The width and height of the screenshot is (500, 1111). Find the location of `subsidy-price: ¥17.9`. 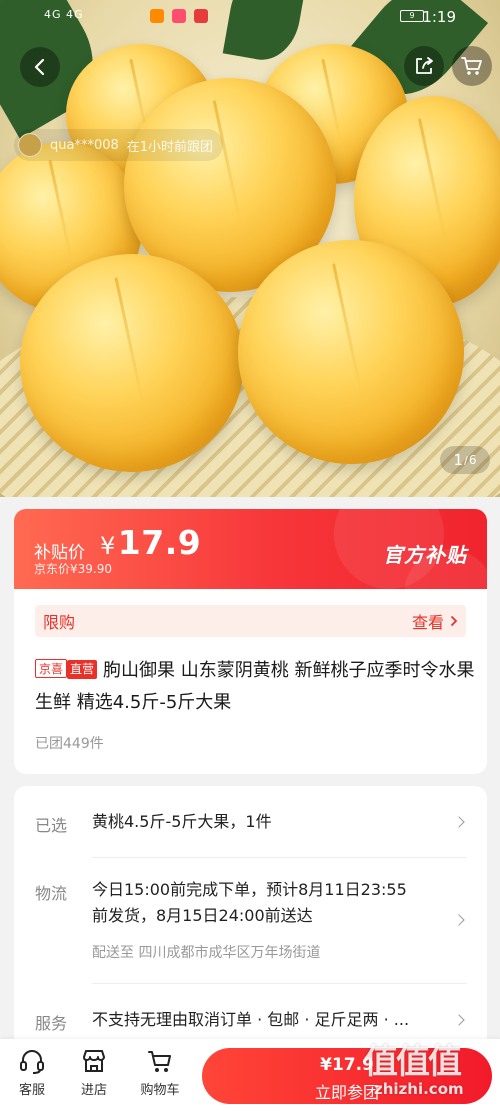

subsidy-price: ¥17.9 is located at coordinates (150, 542).